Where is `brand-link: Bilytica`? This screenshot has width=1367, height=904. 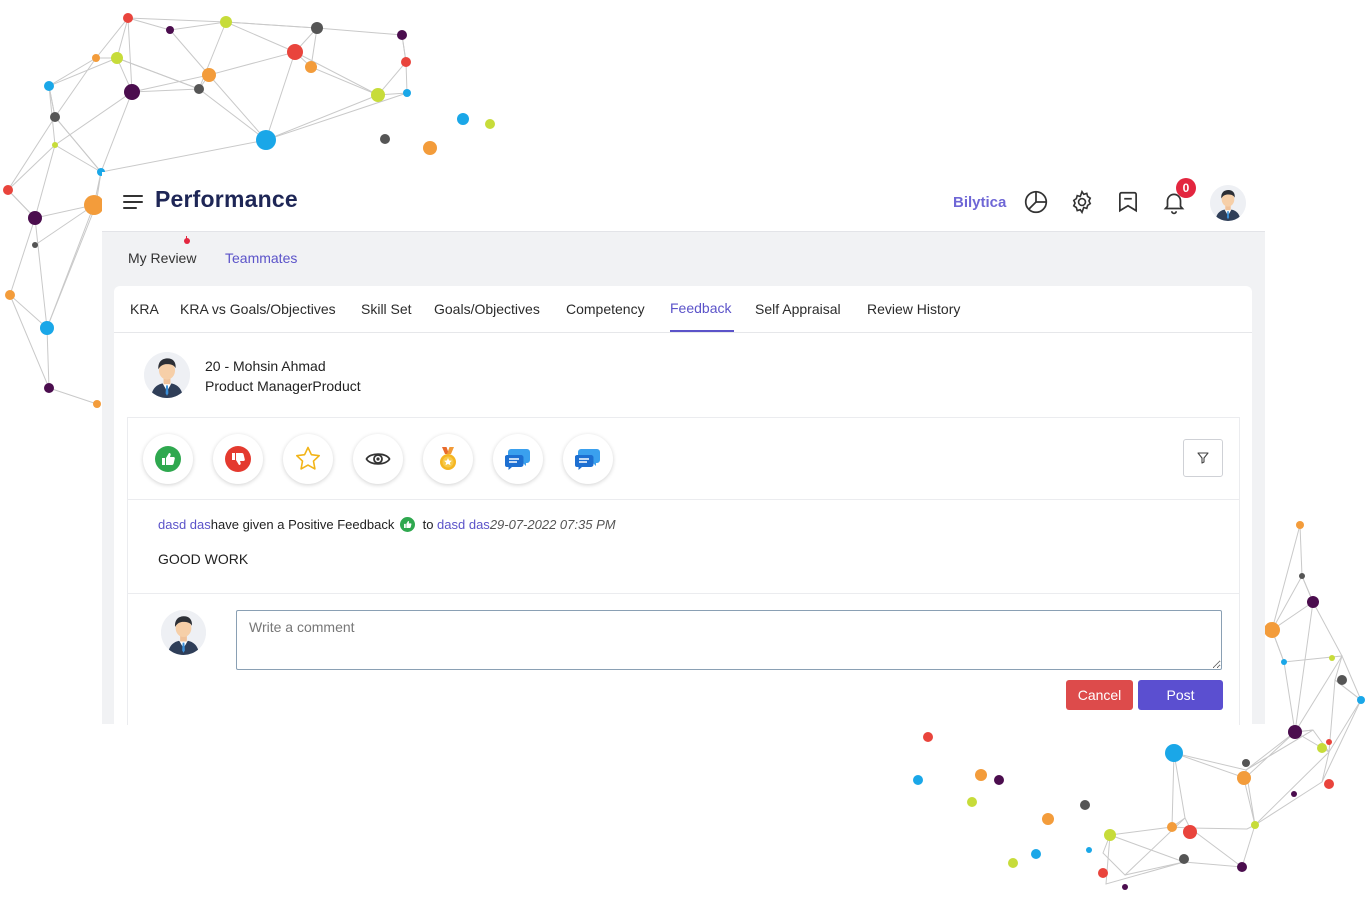
brand-link: Bilytica is located at coordinates (979, 202).